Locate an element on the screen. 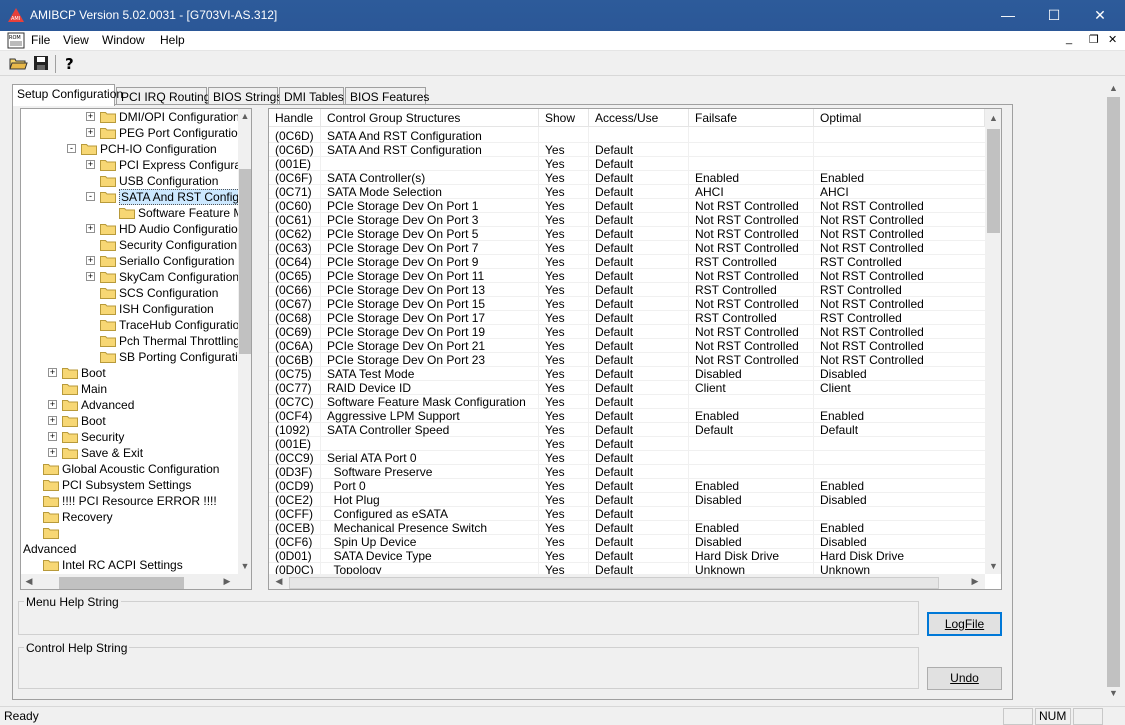  tree-item: Software Feature Mask C is located at coordinates (129, 213).